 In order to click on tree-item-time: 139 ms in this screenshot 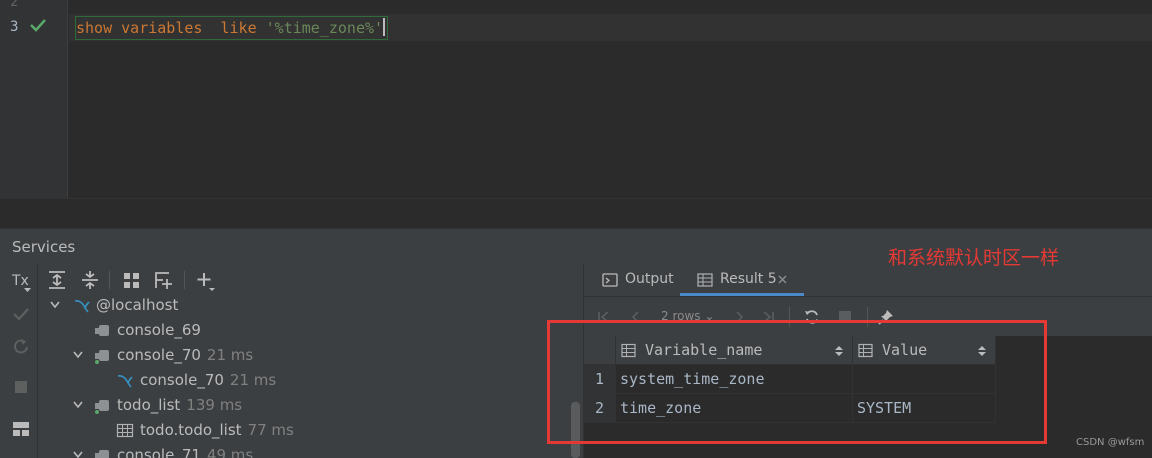, I will do `click(214, 405)`.